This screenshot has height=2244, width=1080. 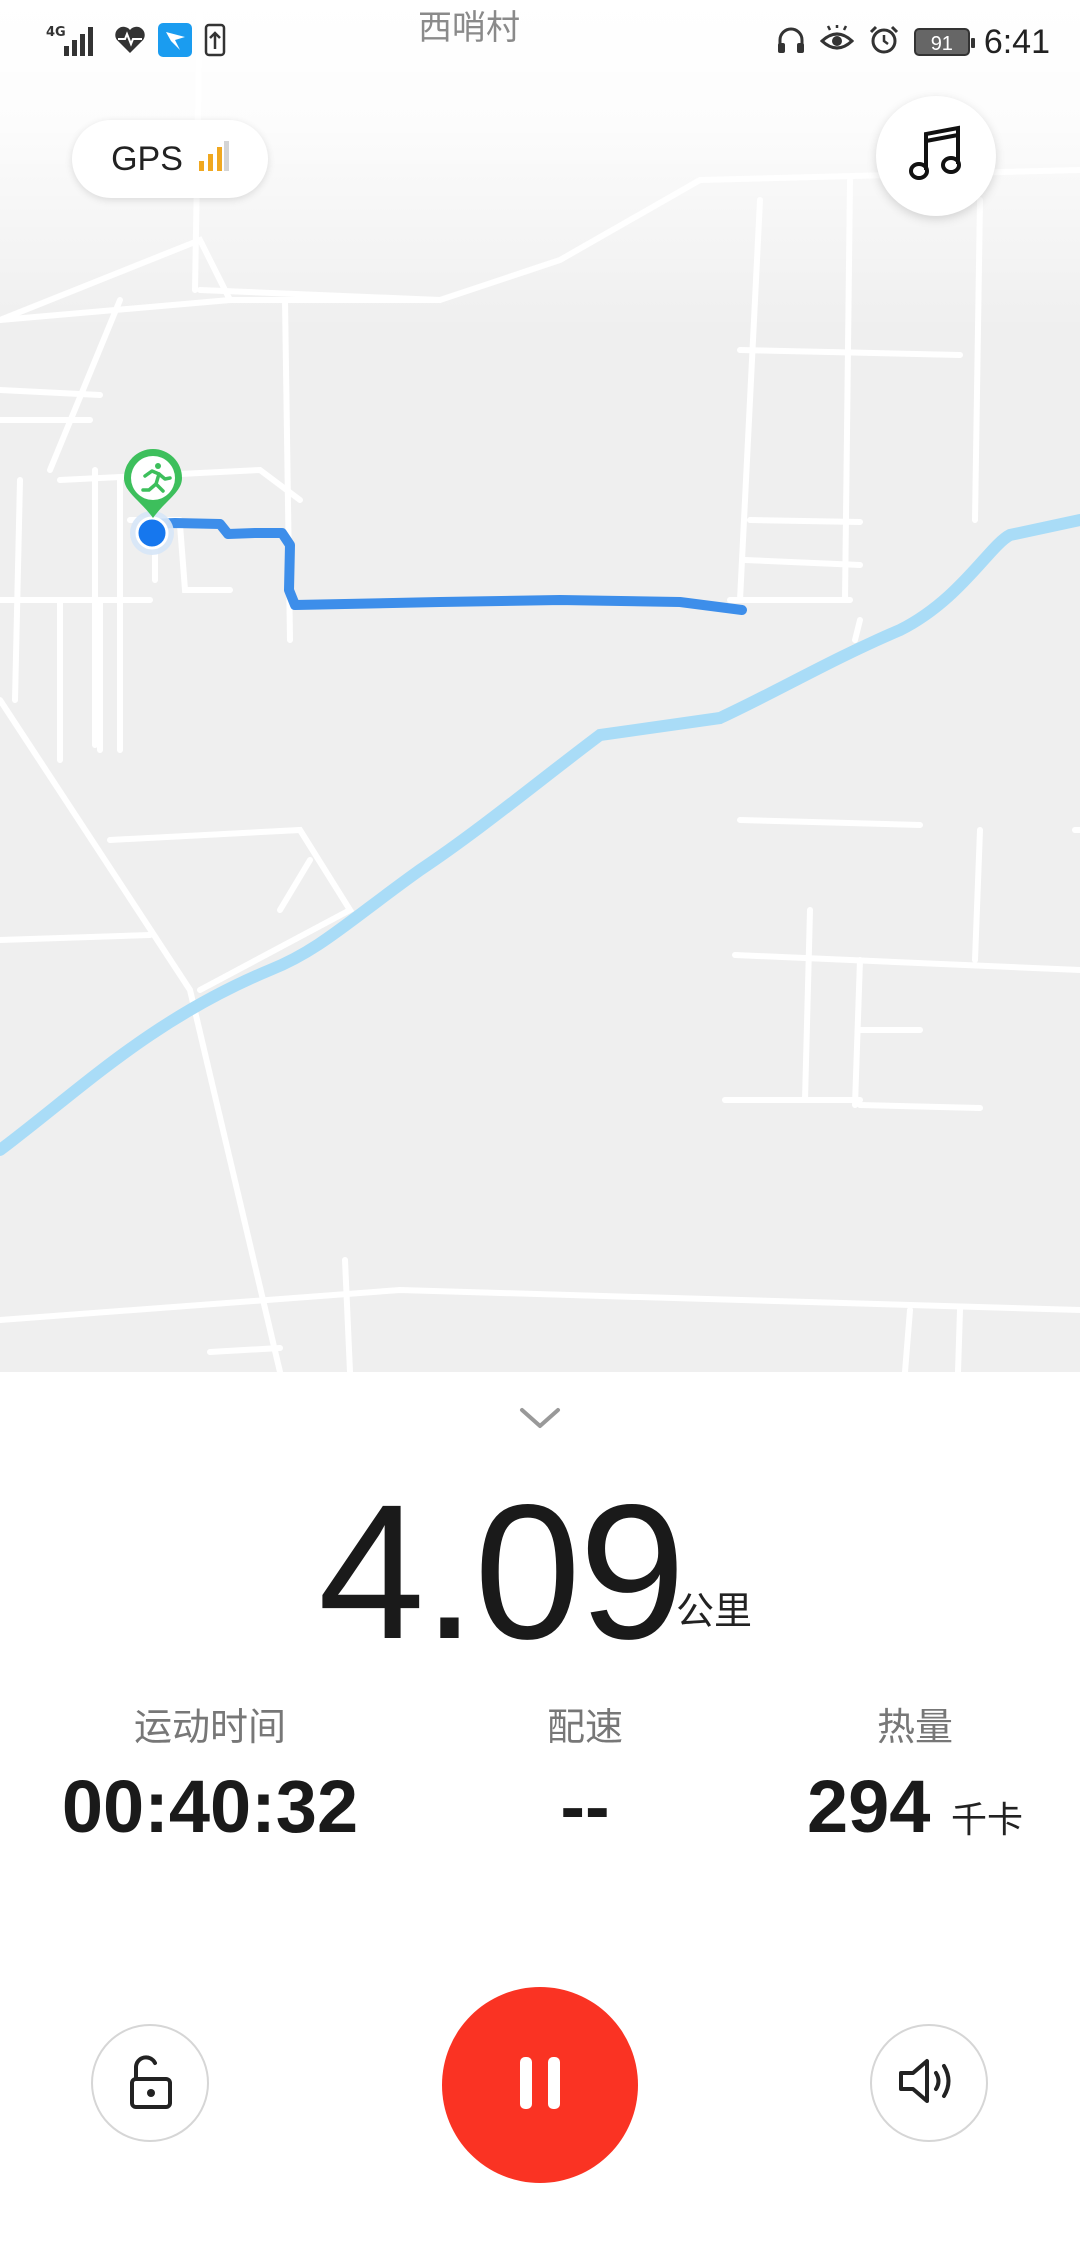 What do you see at coordinates (446, 566) in the screenshot?
I see `run-route` at bounding box center [446, 566].